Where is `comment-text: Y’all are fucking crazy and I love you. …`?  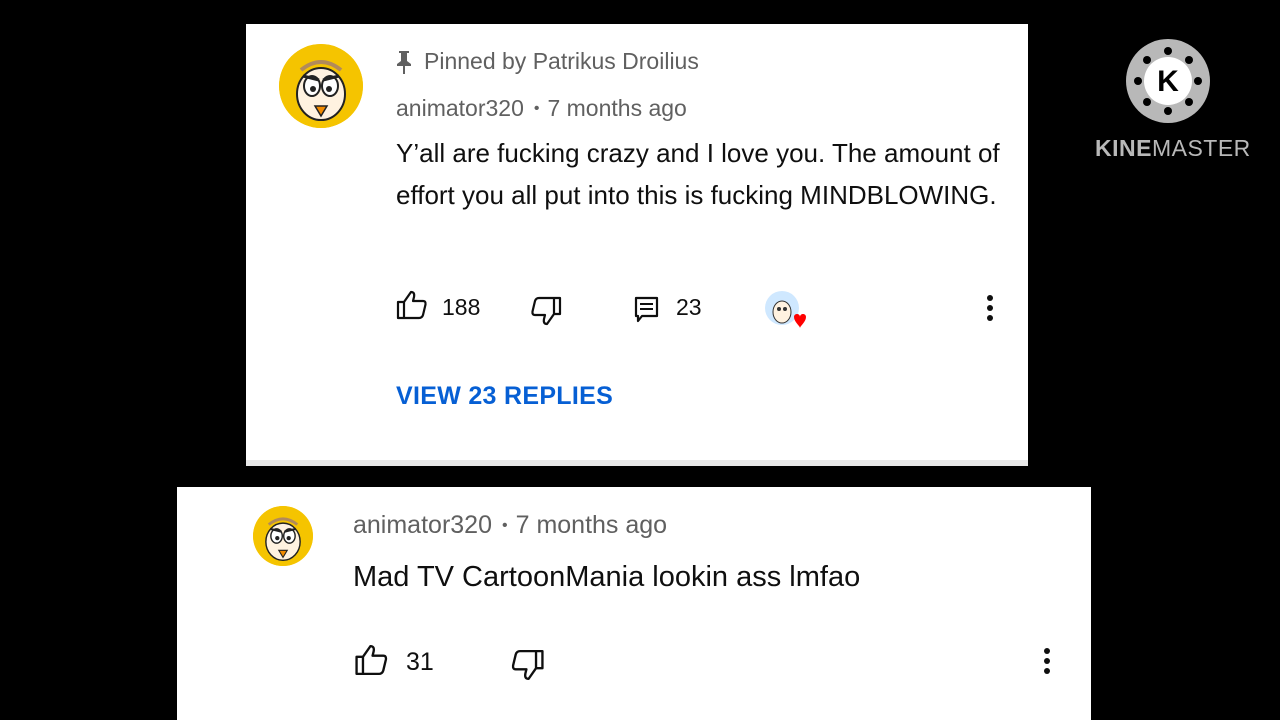
comment-text: Y’all are fucking crazy and I love you. … is located at coordinates (698, 174).